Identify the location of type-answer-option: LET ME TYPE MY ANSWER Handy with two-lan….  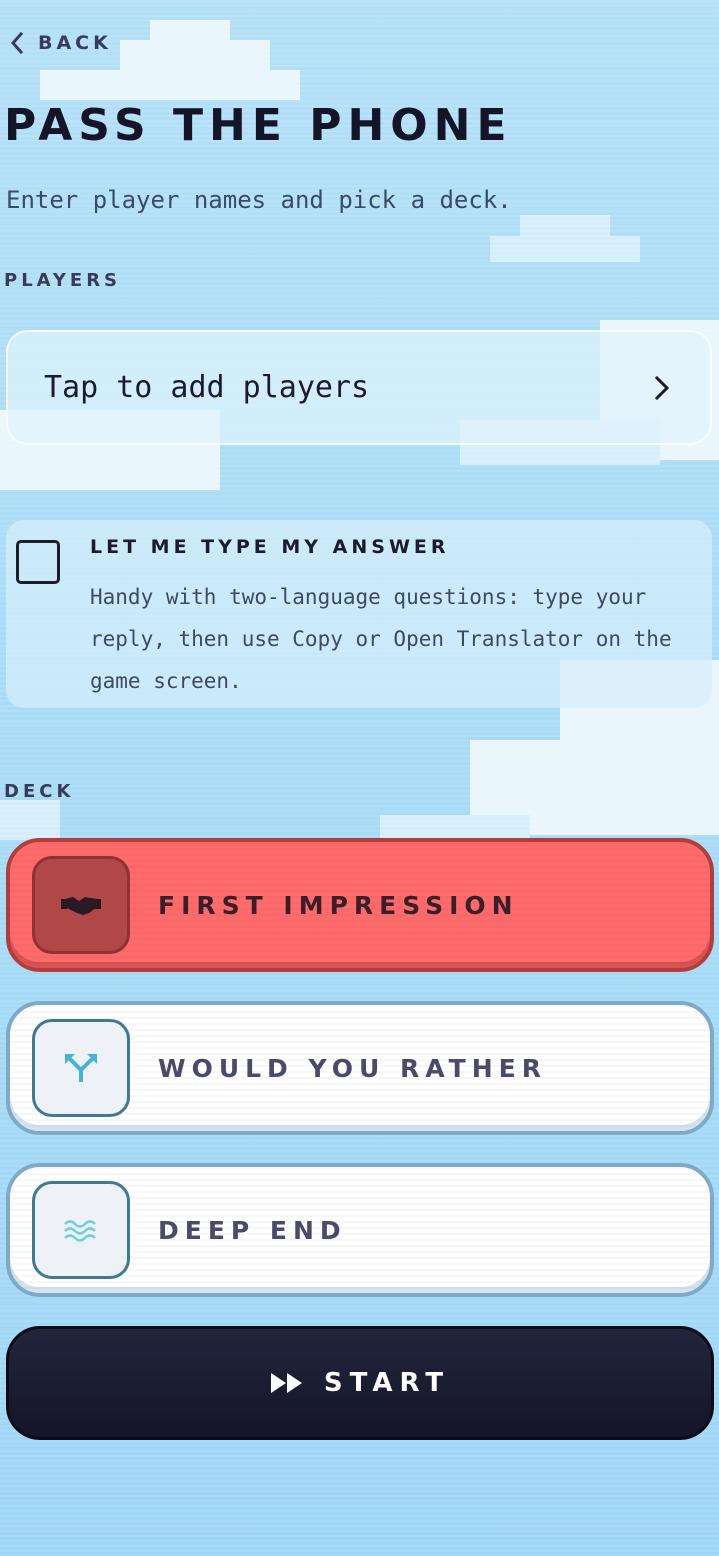
(359, 614).